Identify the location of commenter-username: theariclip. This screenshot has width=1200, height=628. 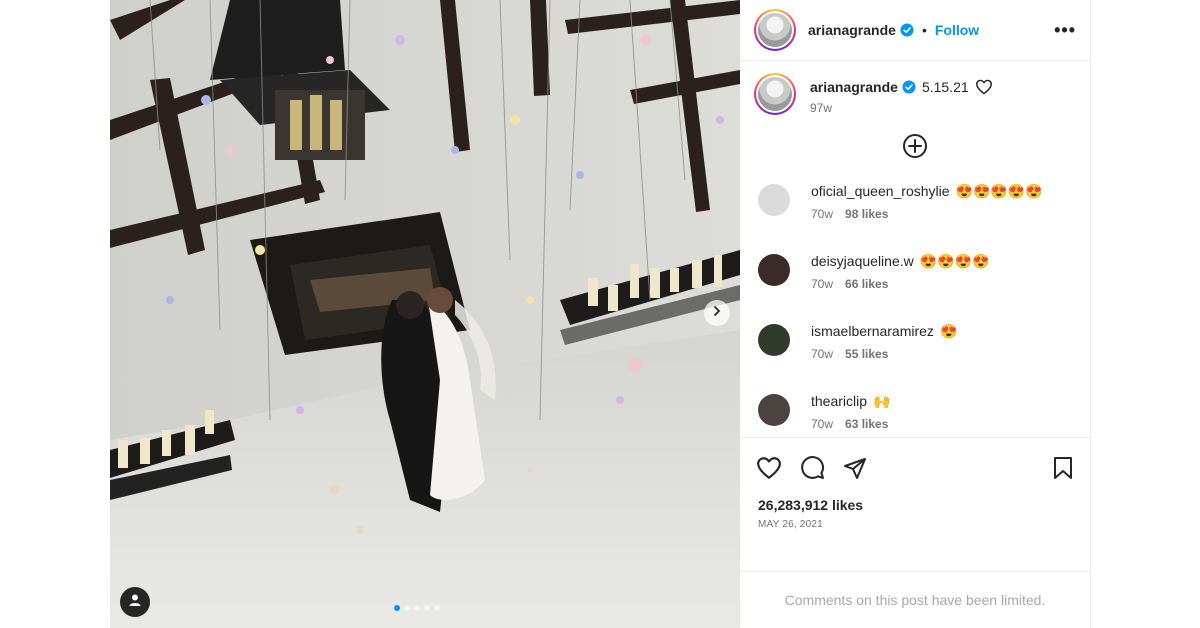
(839, 401).